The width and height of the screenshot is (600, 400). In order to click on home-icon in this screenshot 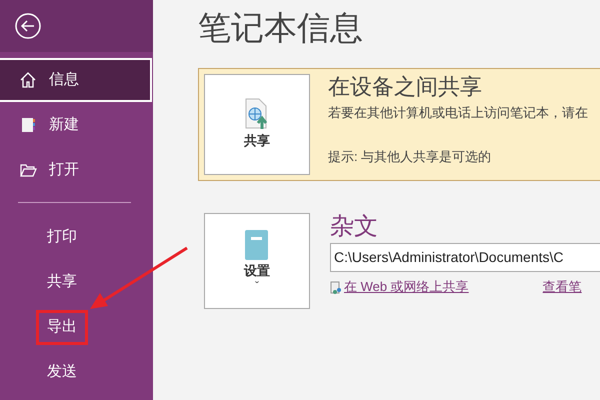, I will do `click(28, 80)`.